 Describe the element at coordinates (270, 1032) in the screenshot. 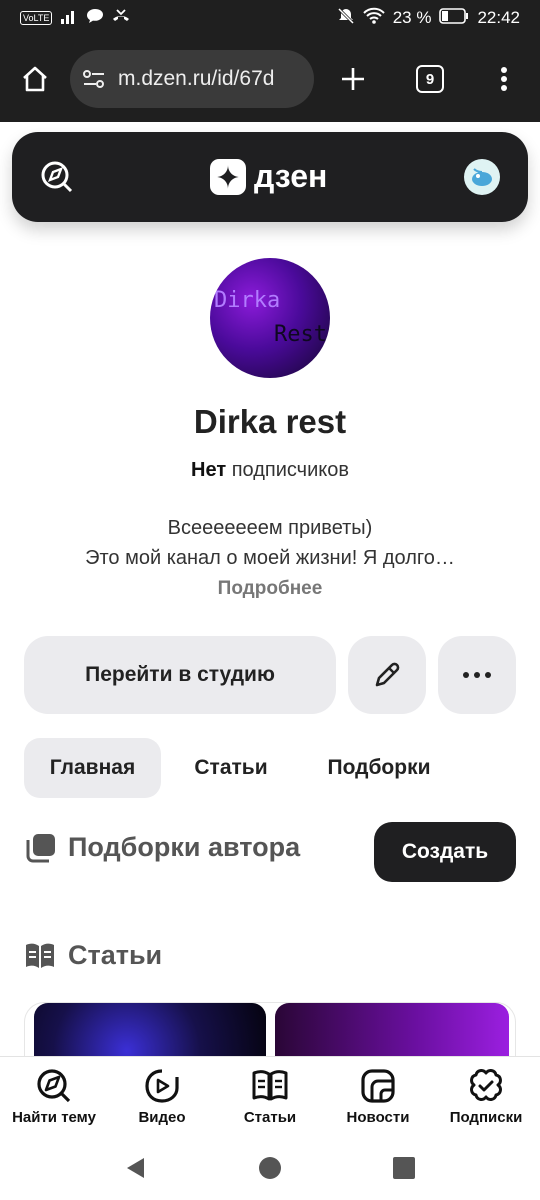

I see `articles-carousel` at that location.